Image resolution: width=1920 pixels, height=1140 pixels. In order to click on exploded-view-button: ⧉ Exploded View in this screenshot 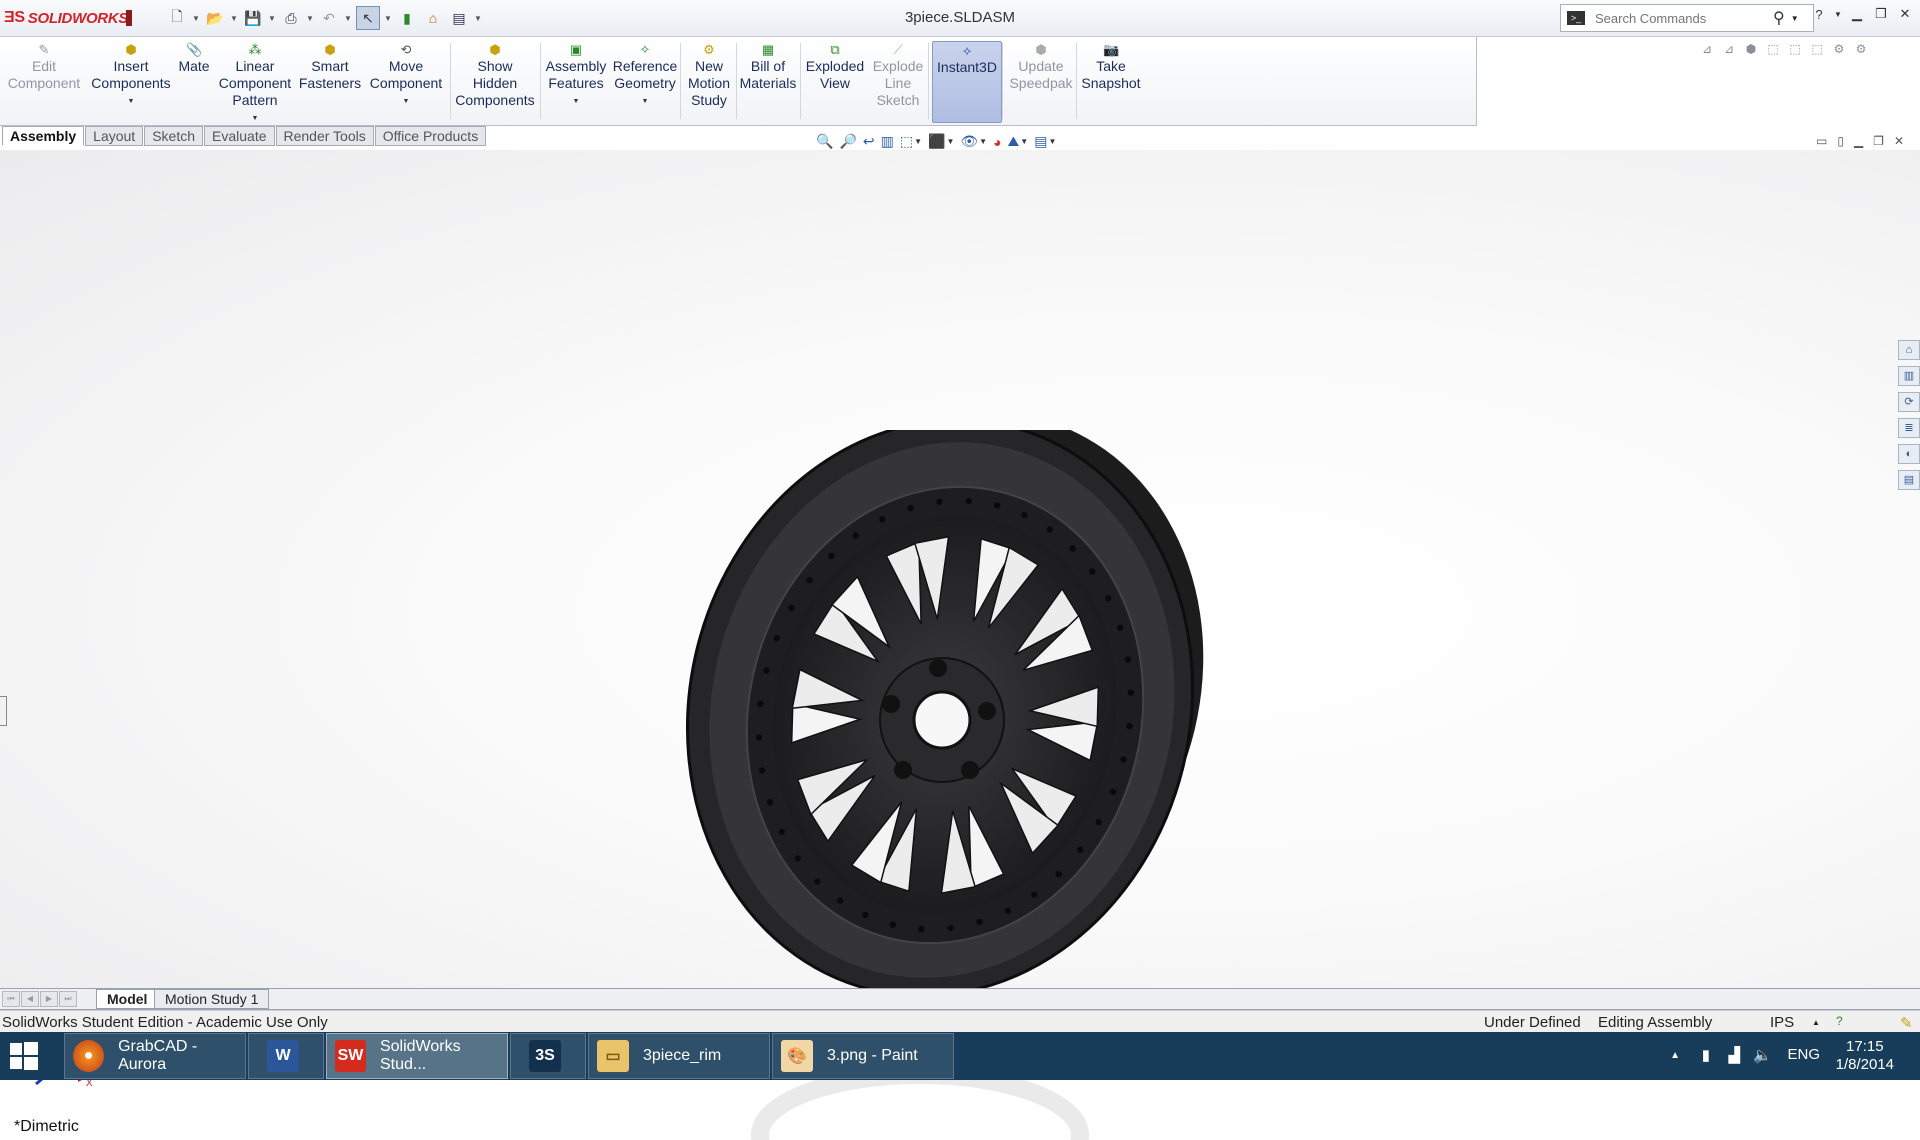, I will do `click(835, 81)`.